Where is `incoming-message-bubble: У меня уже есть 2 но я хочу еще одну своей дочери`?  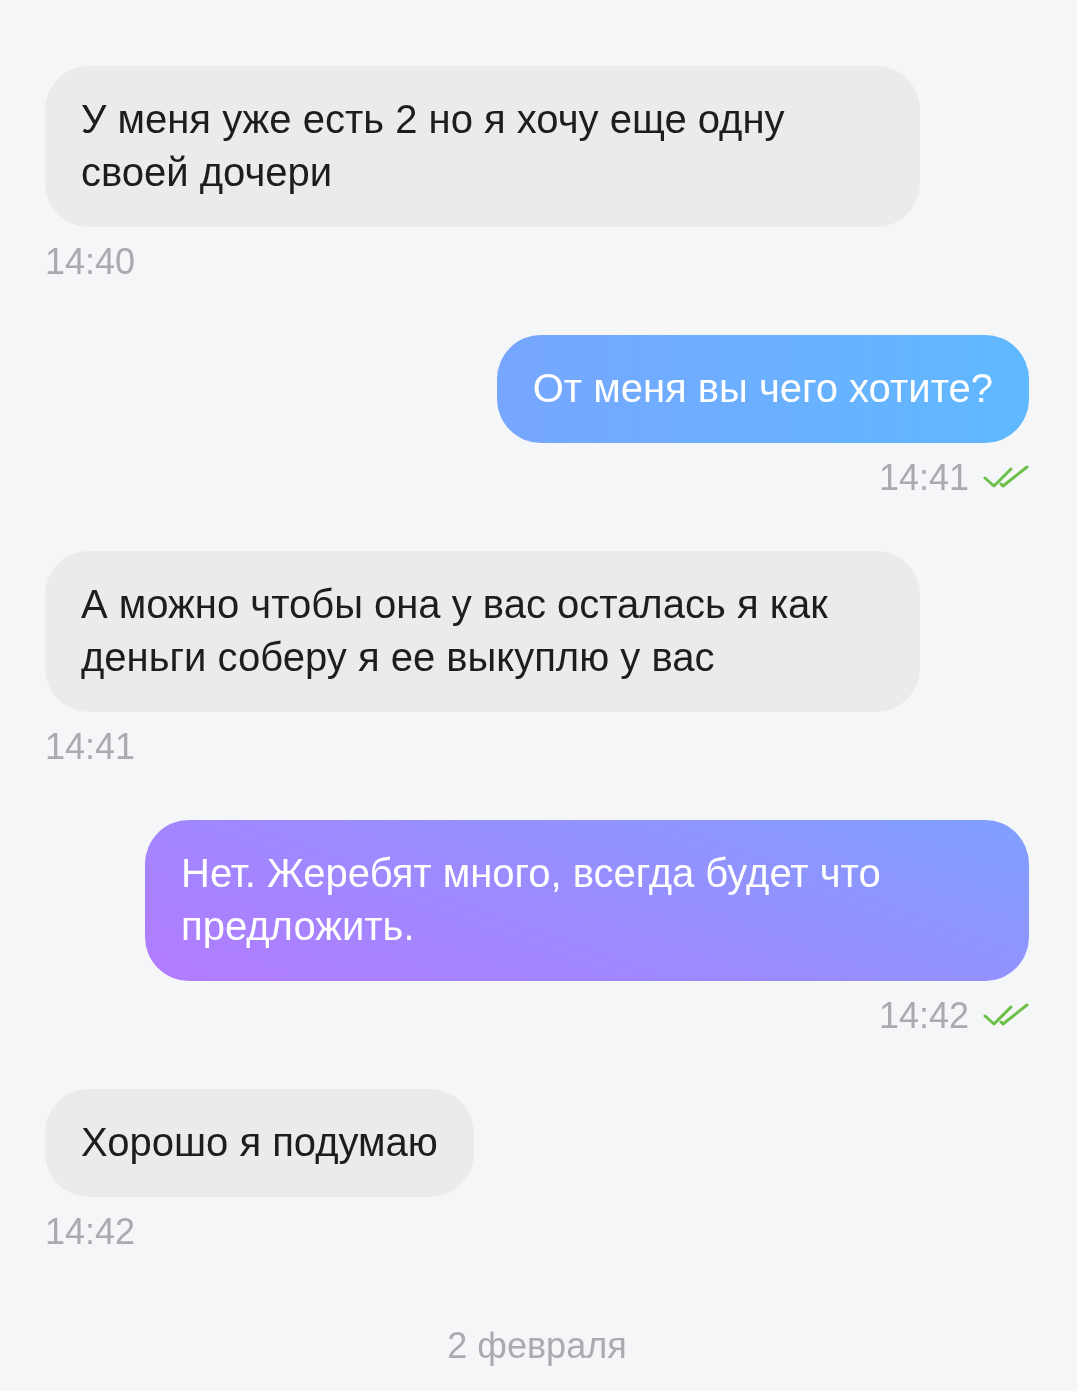 incoming-message-bubble: У меня уже есть 2 но я хочу еще одну своей дочери is located at coordinates (482, 146).